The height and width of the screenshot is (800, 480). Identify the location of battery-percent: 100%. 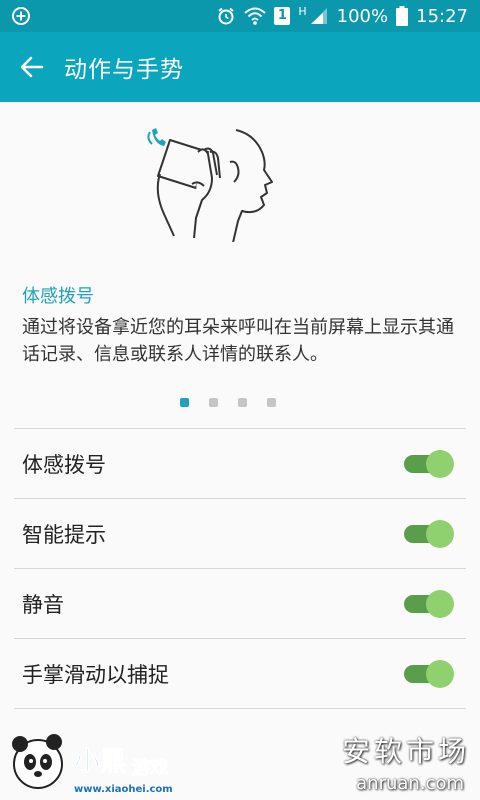
(362, 16).